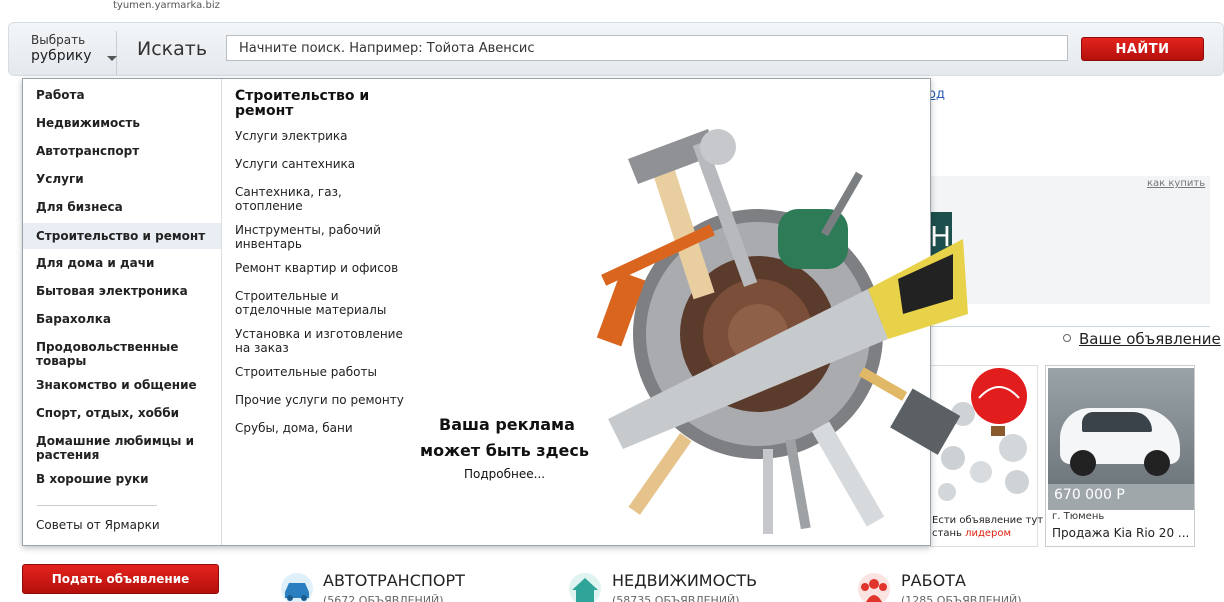  What do you see at coordinates (325, 341) in the screenshot?
I see `subcategory-item: Установка и изготовление на заказ` at bounding box center [325, 341].